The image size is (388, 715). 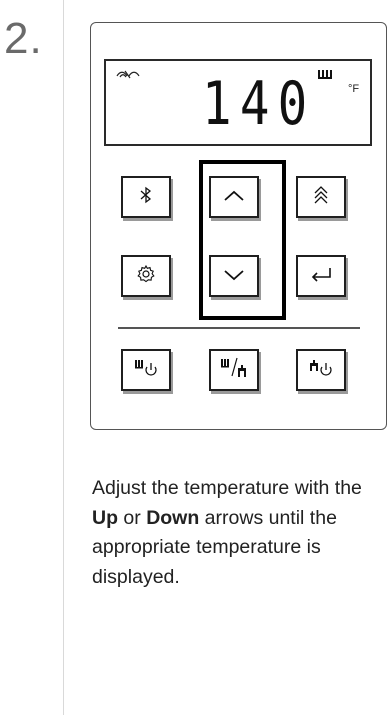 I want to click on enter-return-icon, so click(x=321, y=276).